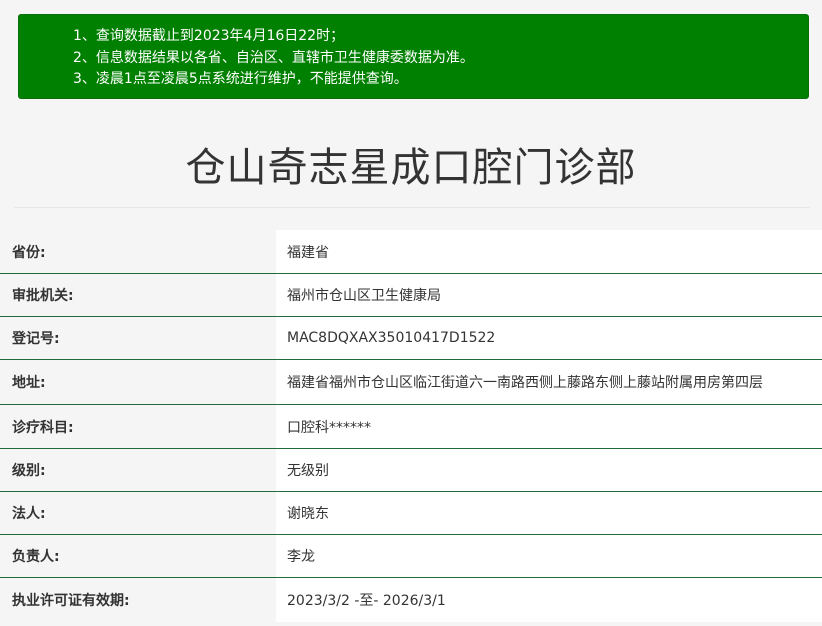 The image size is (822, 626). Describe the element at coordinates (549, 600) in the screenshot. I see `license-validity-value: 2023/3/2 -至- 2026/3/1` at that location.